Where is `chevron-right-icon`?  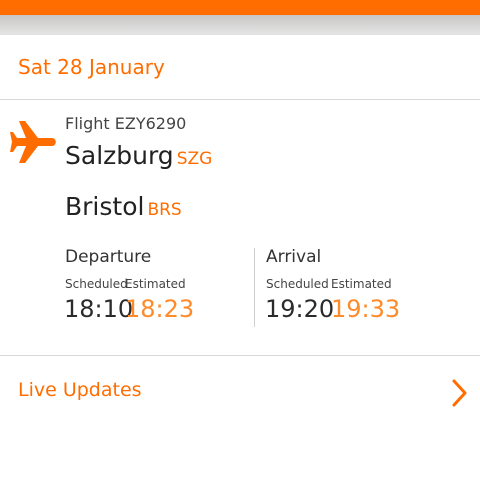
chevron-right-icon is located at coordinates (459, 393).